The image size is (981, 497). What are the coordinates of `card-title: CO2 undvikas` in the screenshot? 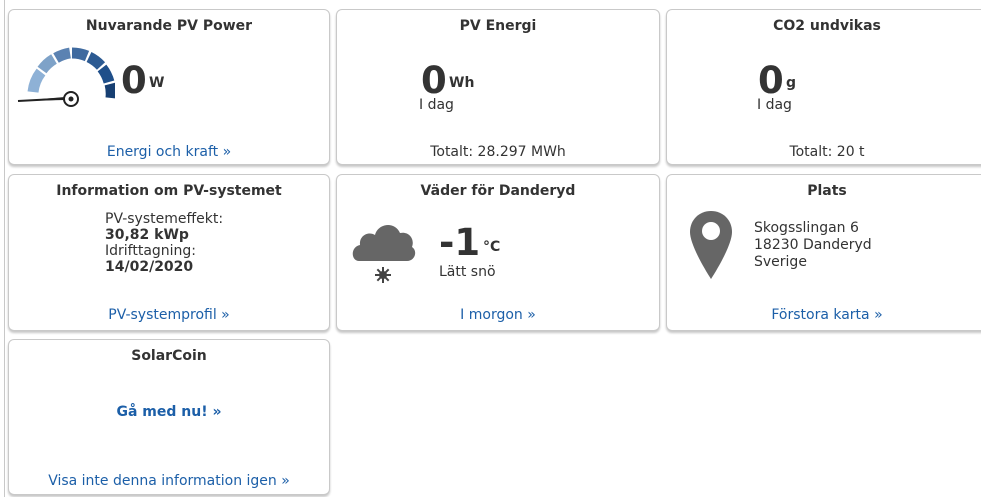 It's located at (827, 26).